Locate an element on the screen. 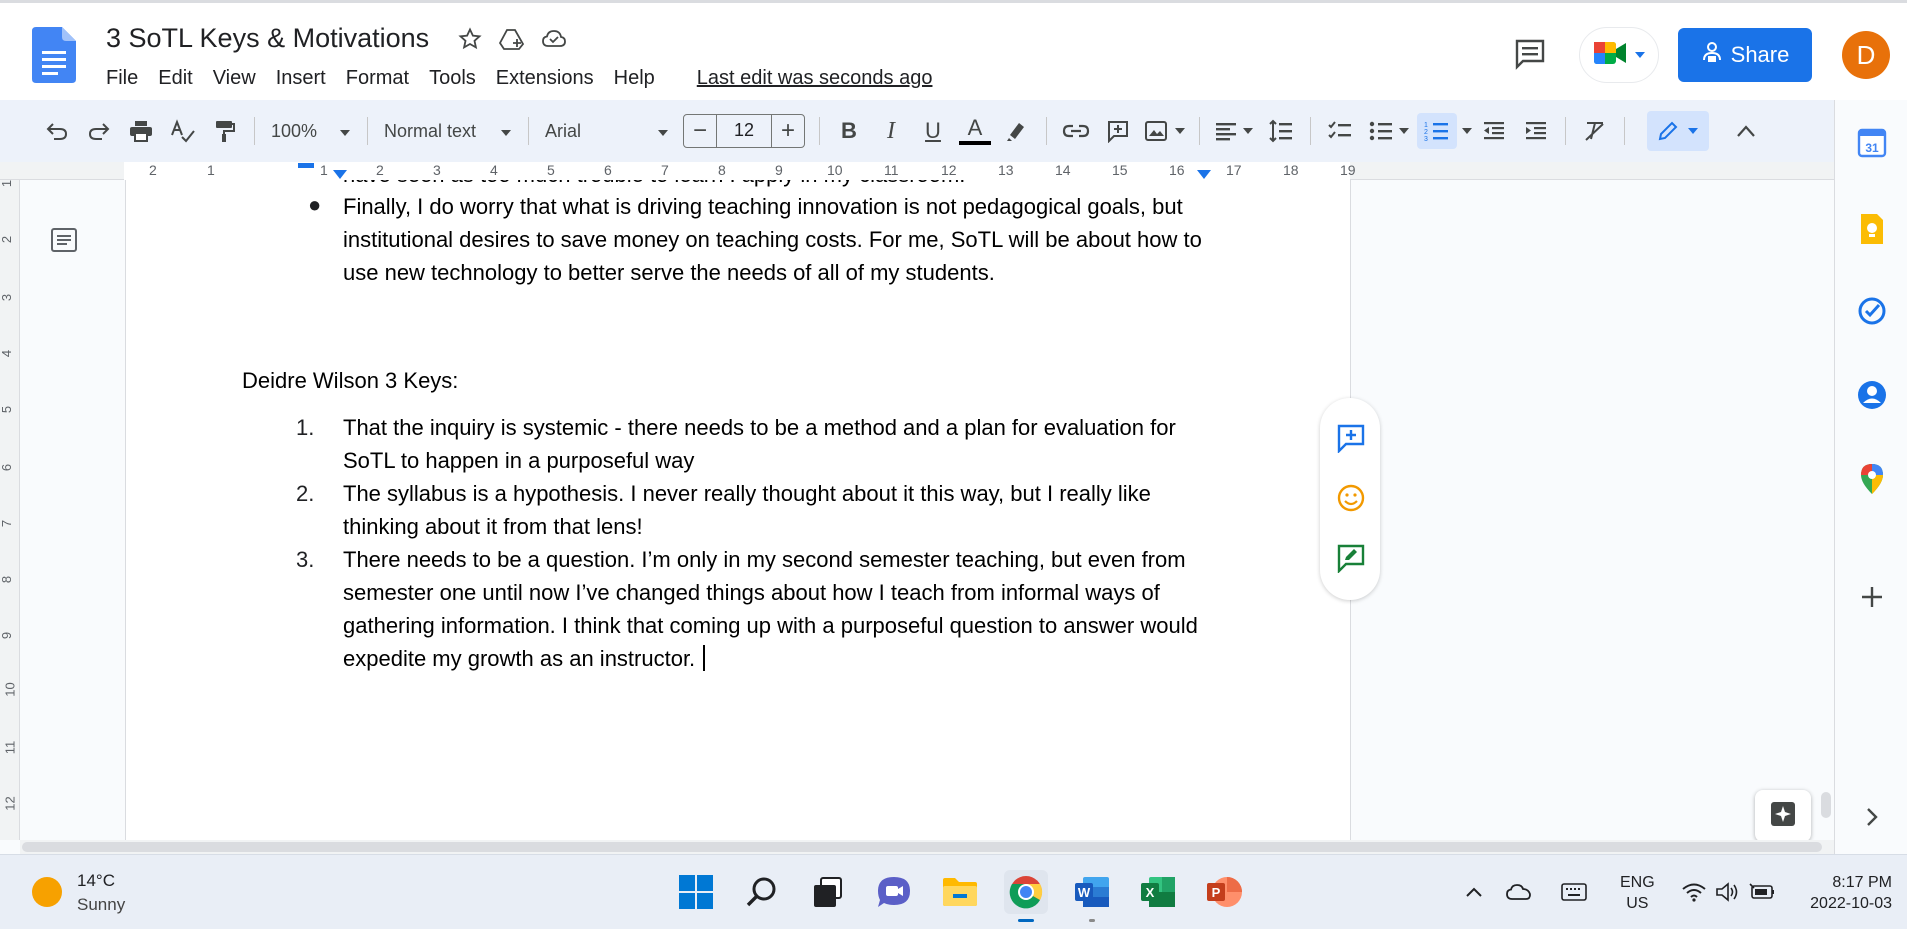 The image size is (1907, 929). start-button is located at coordinates (696, 892).